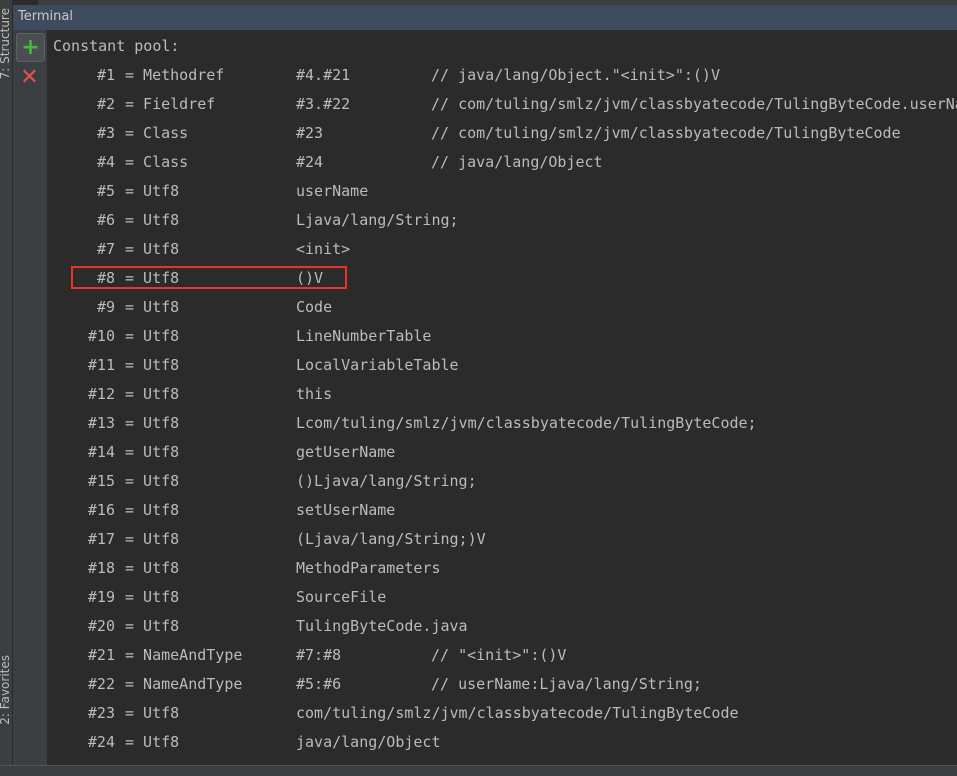 This screenshot has width=957, height=776. What do you see at coordinates (332, 191) in the screenshot?
I see `row-value: userName` at bounding box center [332, 191].